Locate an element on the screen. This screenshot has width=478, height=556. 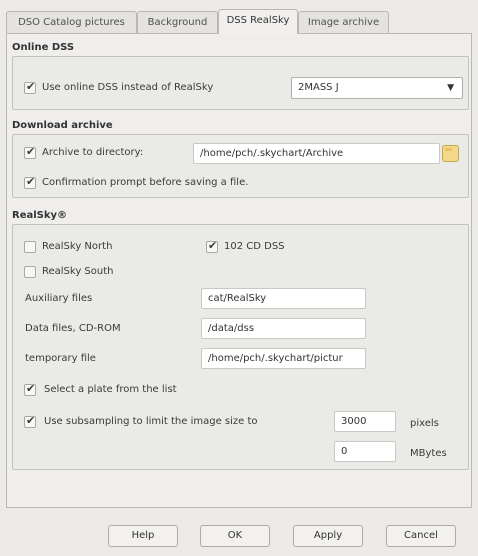
ok-button: OK is located at coordinates (235, 536).